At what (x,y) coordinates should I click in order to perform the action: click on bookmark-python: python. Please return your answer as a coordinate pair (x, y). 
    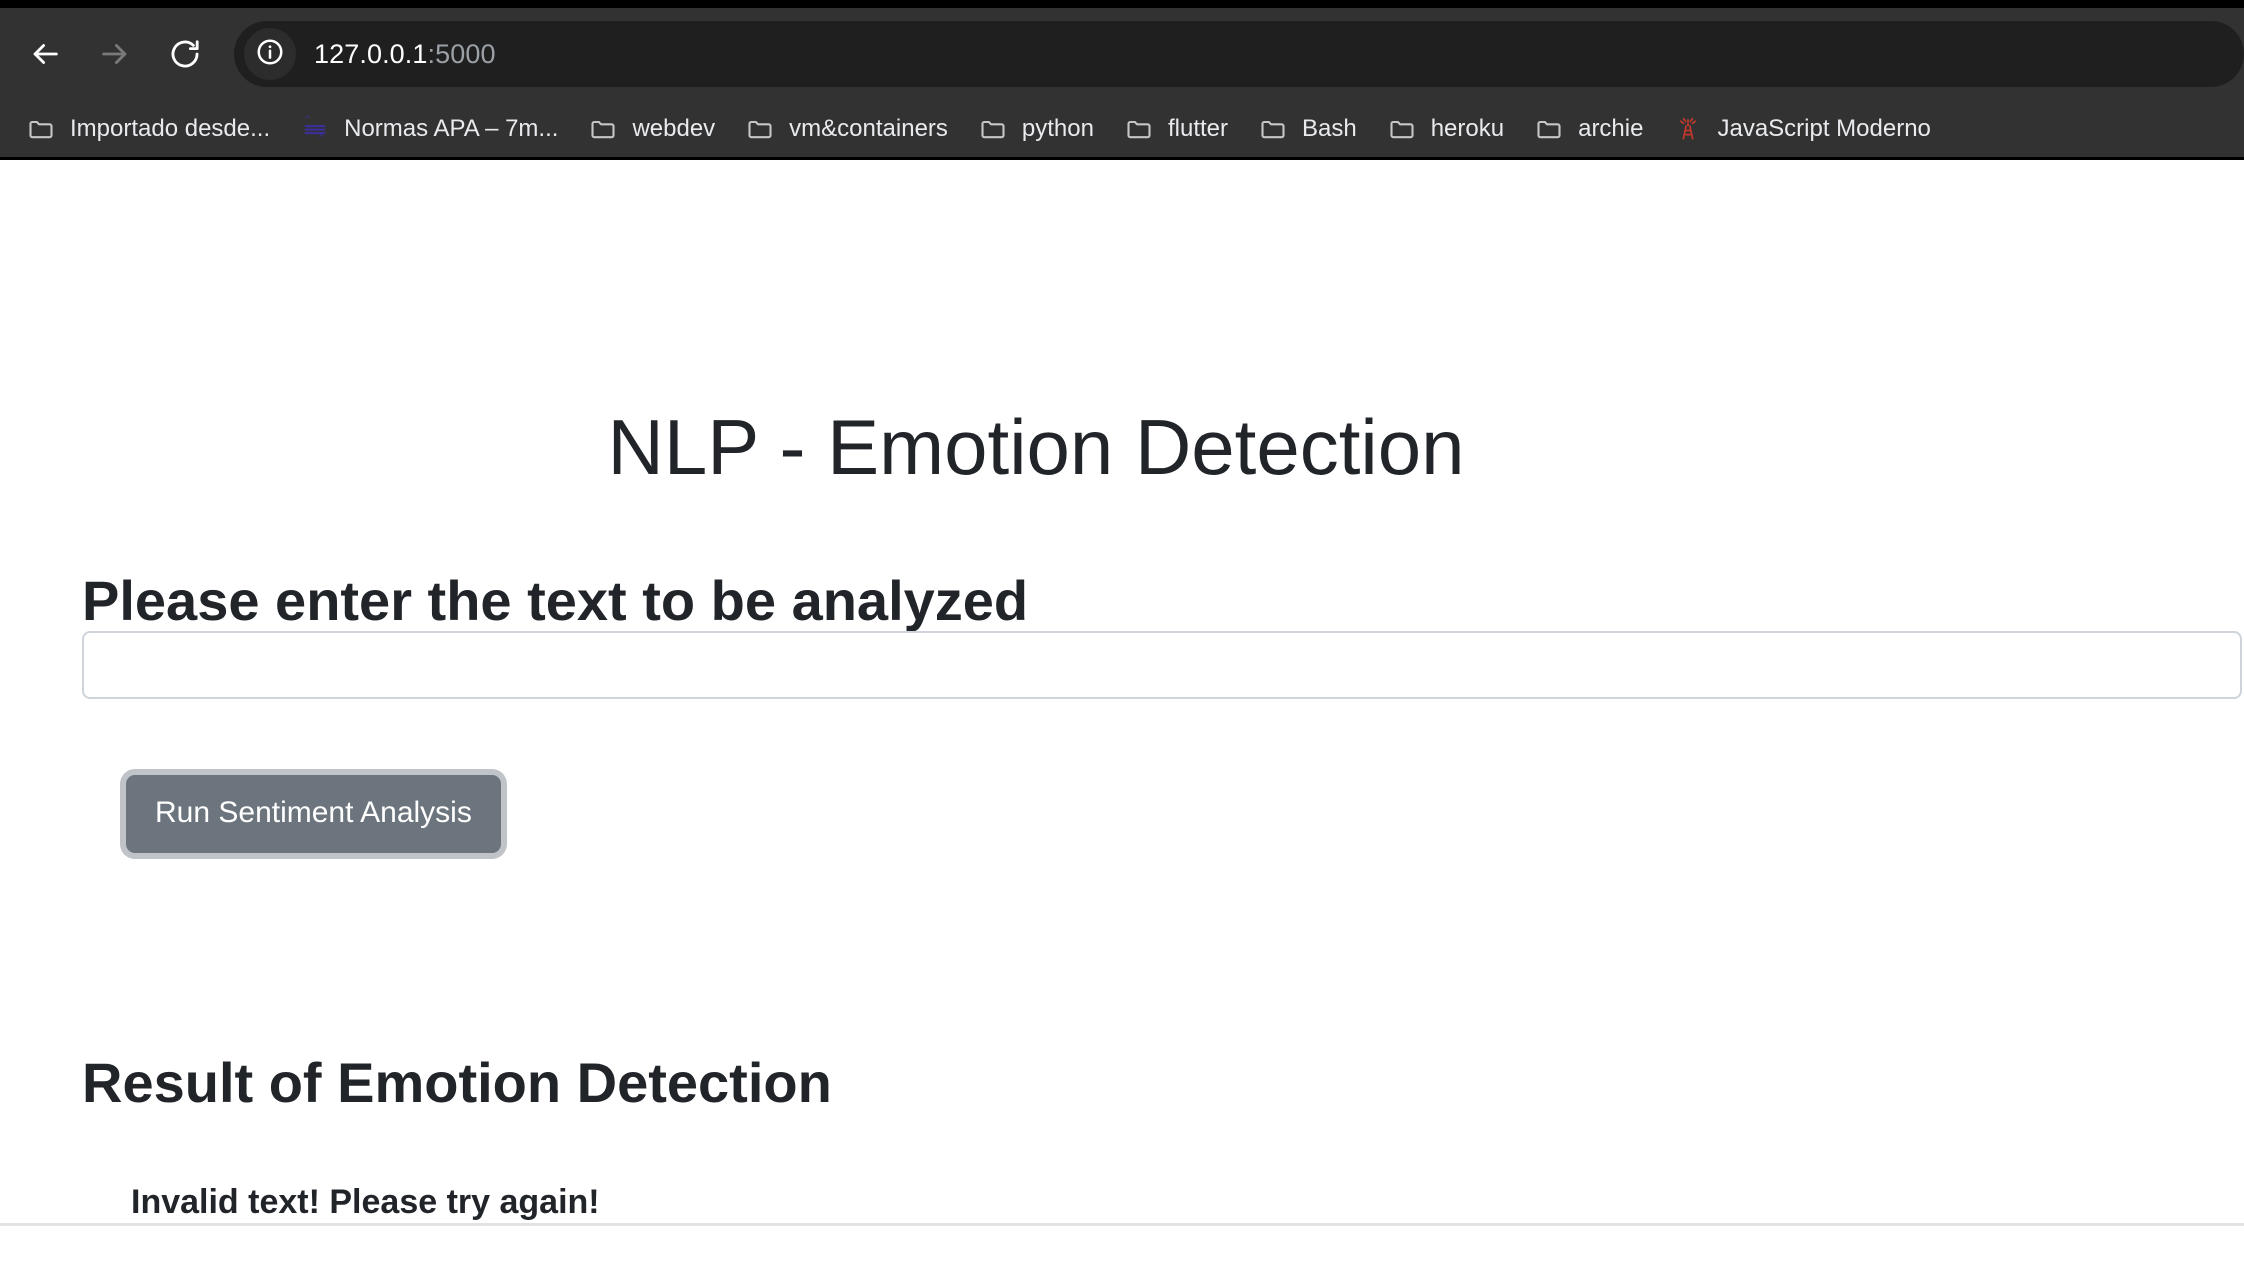
    Looking at the image, I should click on (1036, 129).